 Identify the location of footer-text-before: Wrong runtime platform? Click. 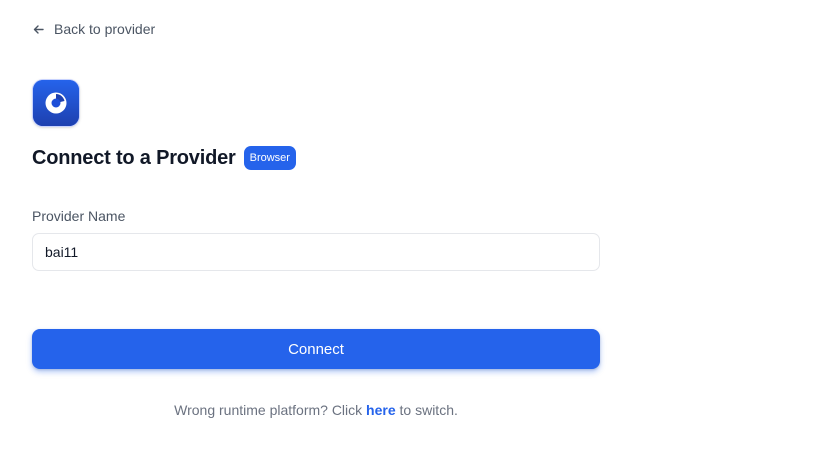
(270, 410).